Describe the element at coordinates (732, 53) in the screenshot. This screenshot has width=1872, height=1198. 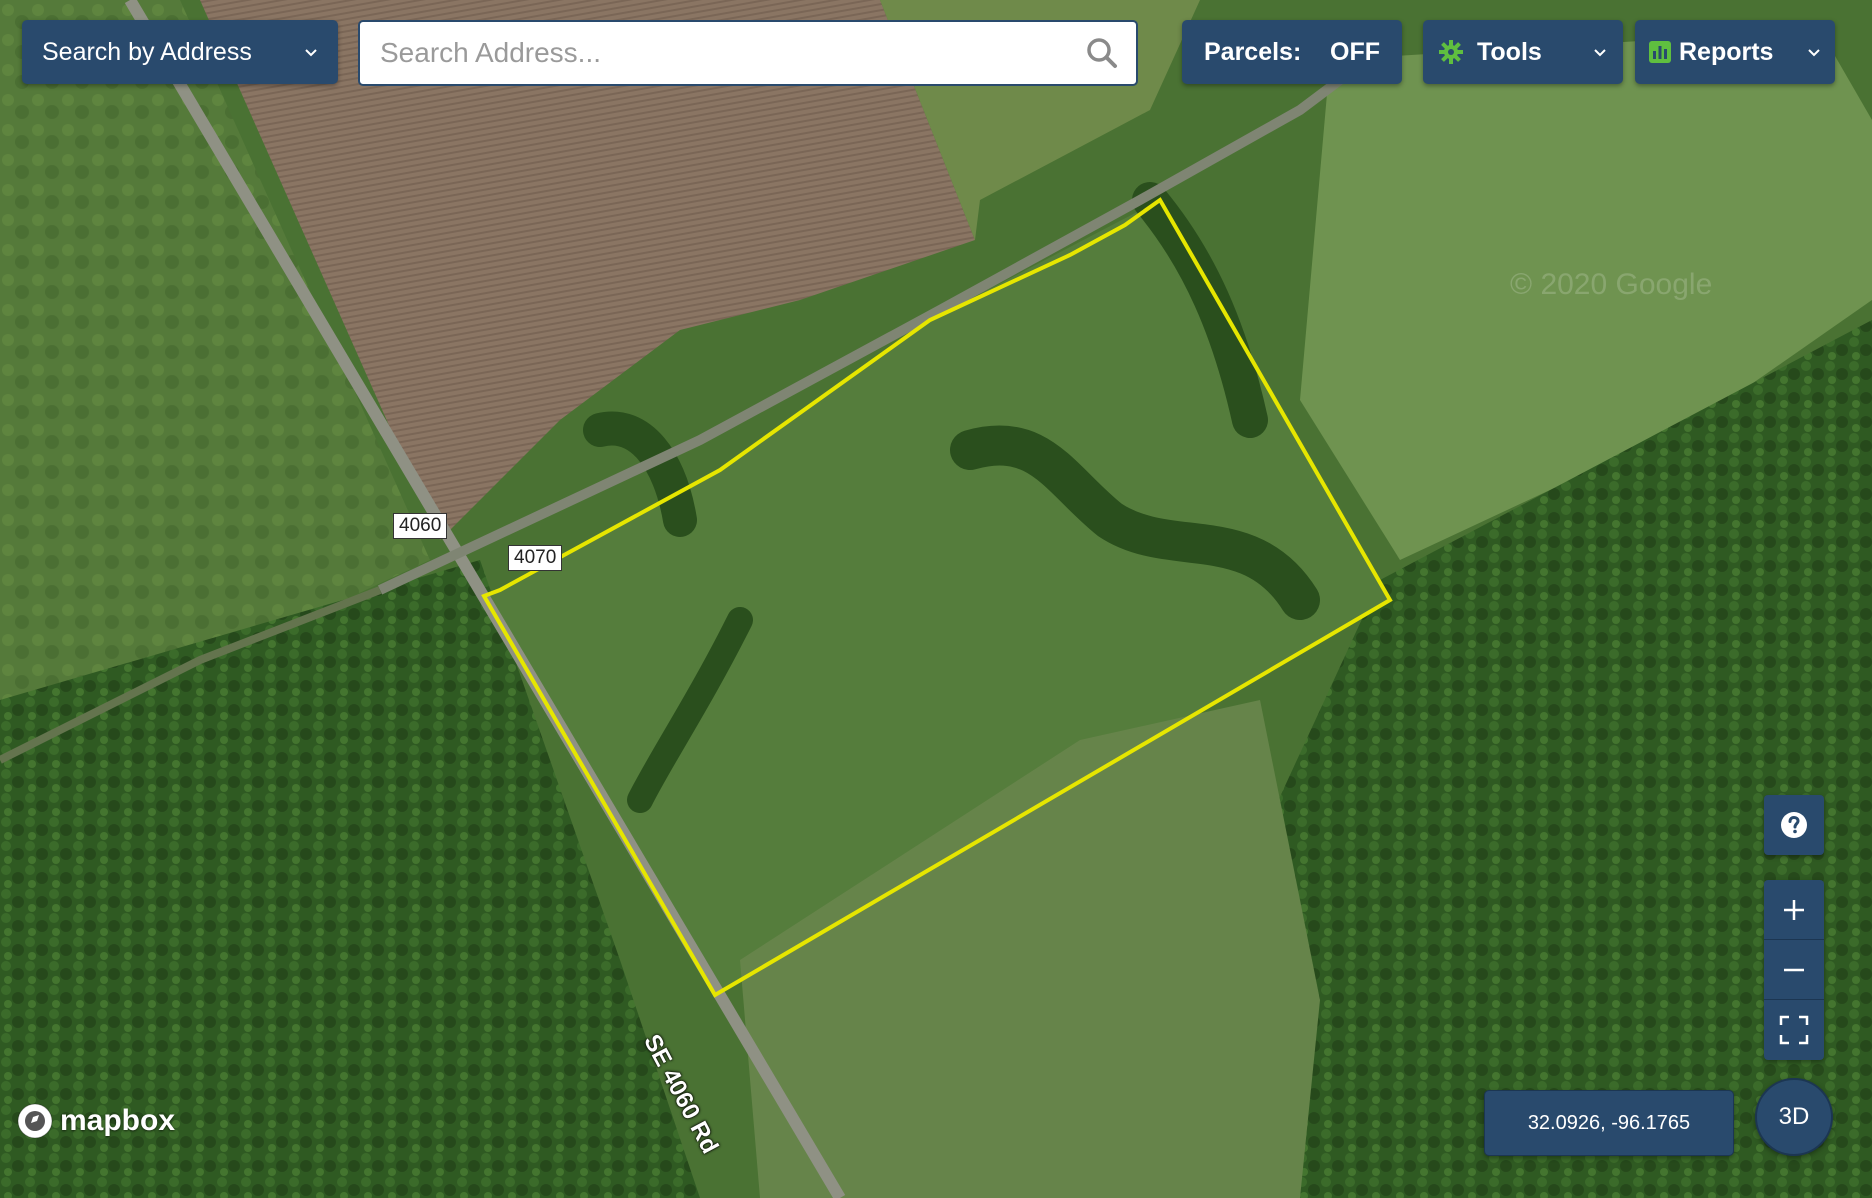
I see `search-input` at that location.